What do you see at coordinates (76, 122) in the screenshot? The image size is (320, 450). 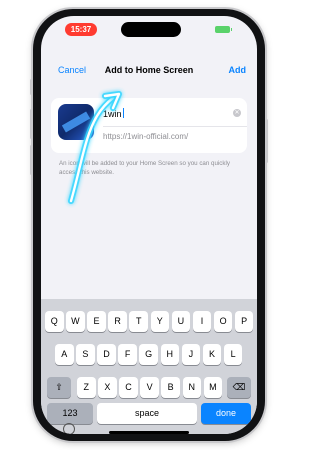 I see `app-icon` at bounding box center [76, 122].